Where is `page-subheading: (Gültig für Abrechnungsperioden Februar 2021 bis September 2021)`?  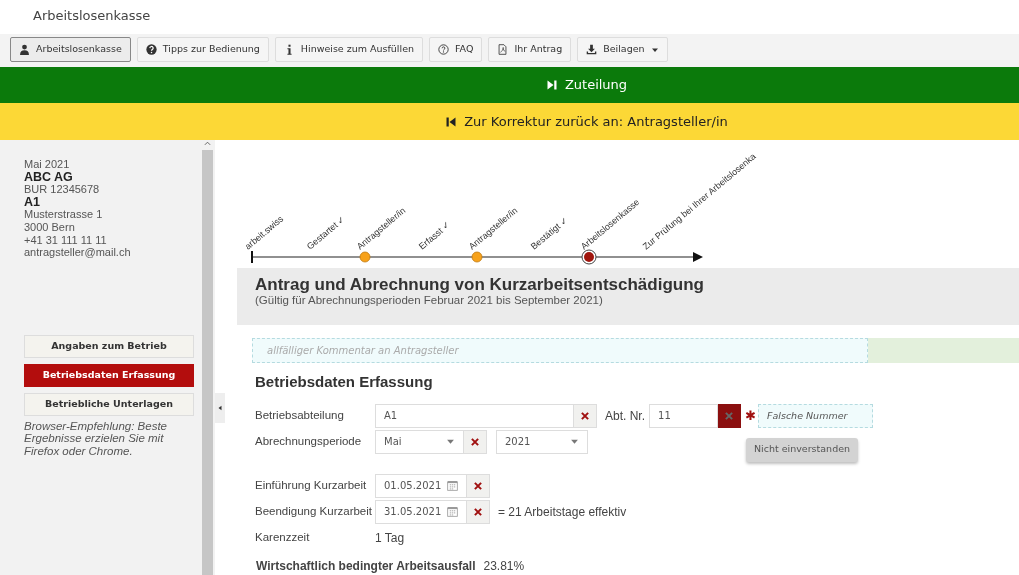
page-subheading: (Gültig für Abrechnungsperioden Februar 2021 bis September 2021) is located at coordinates (429, 300).